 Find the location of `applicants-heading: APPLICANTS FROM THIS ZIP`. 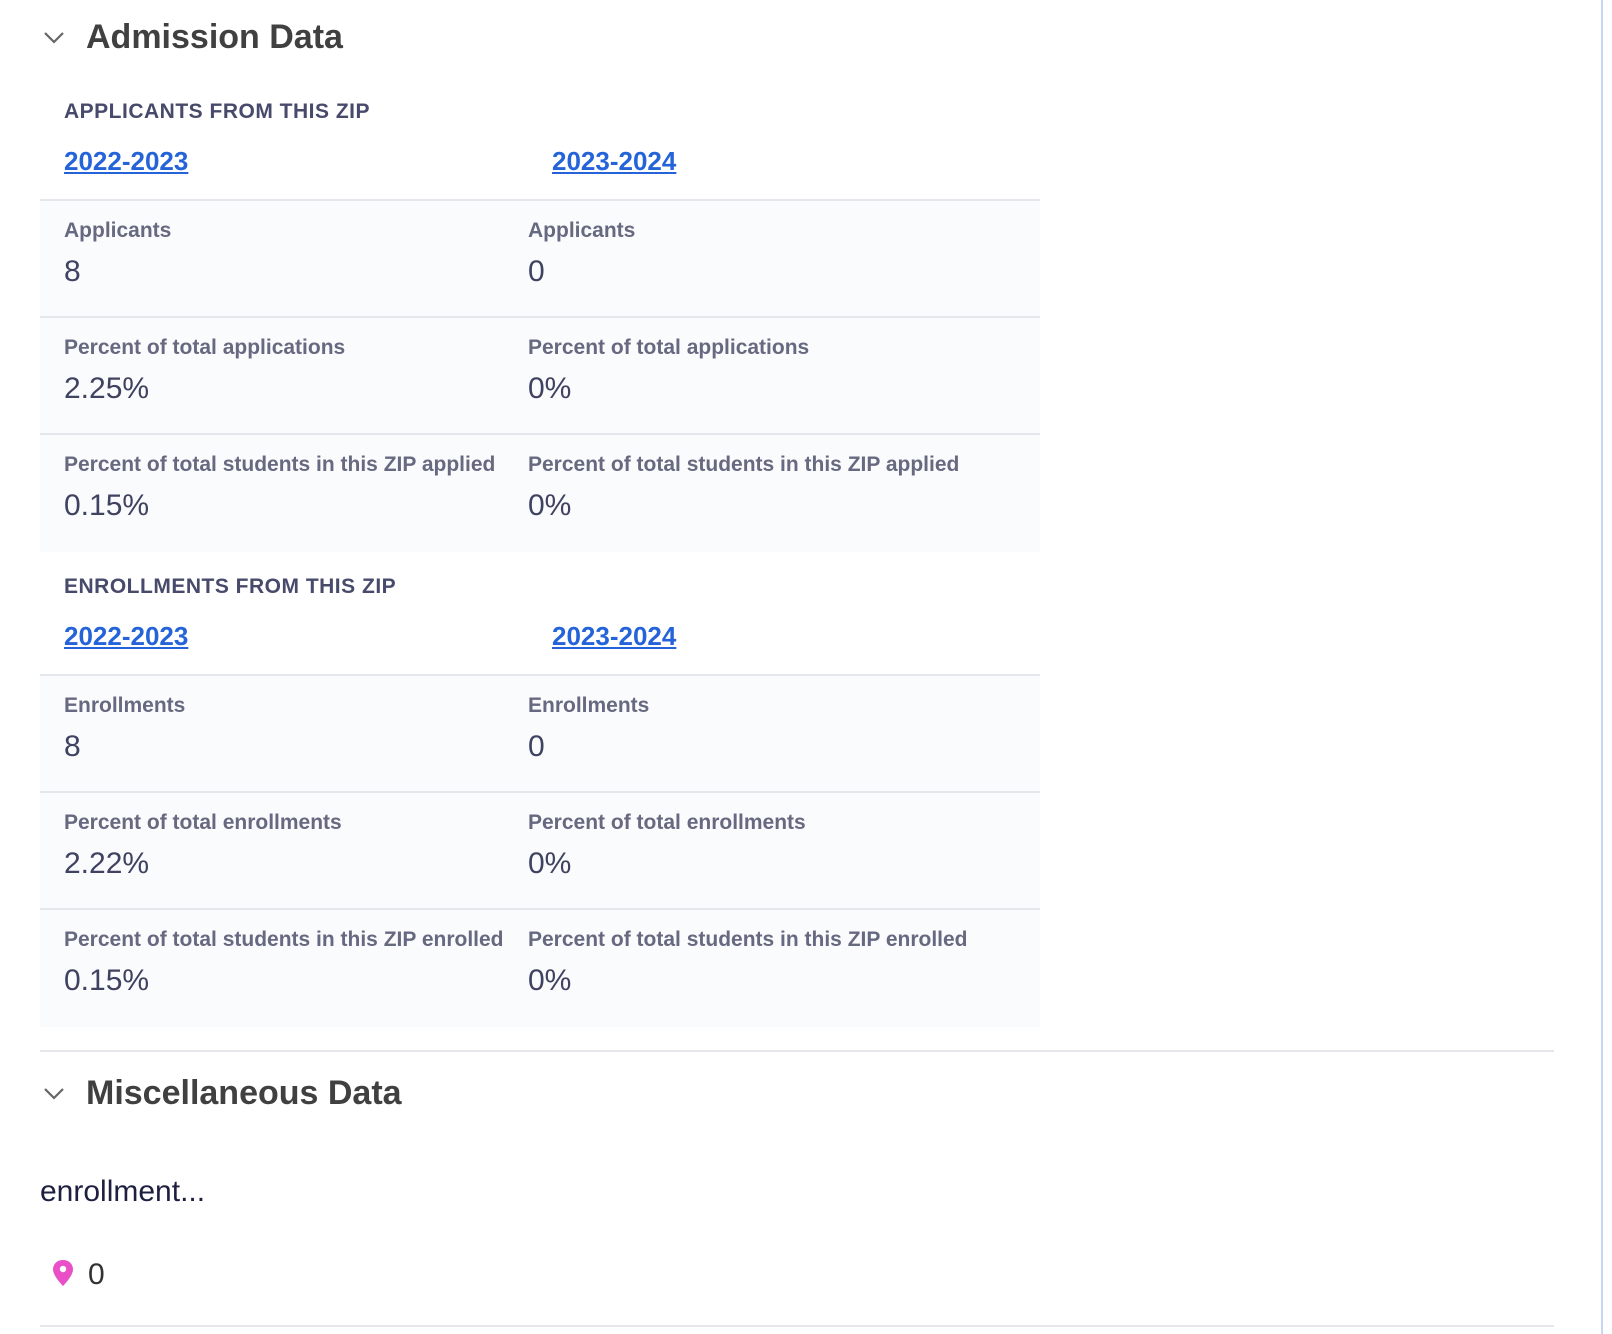

applicants-heading: APPLICANTS FROM THIS ZIP is located at coordinates (217, 111).